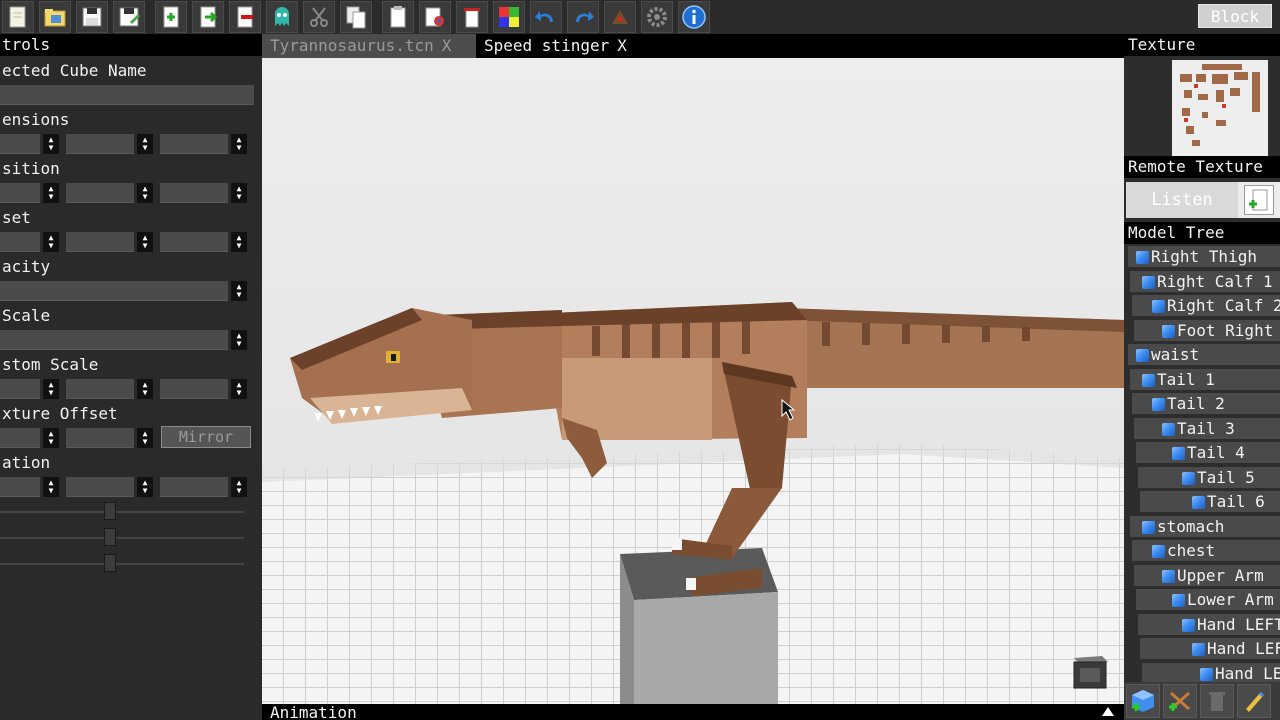 The image size is (1280, 720). I want to click on custom-scale-y-input, so click(100, 389).